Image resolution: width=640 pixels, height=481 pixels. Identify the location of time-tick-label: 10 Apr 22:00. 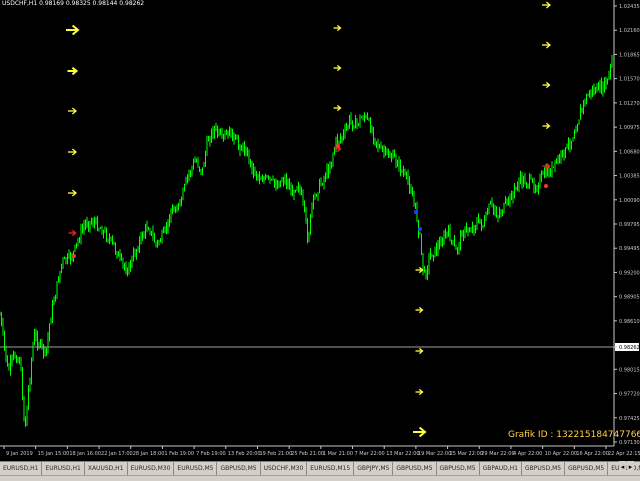
(561, 454).